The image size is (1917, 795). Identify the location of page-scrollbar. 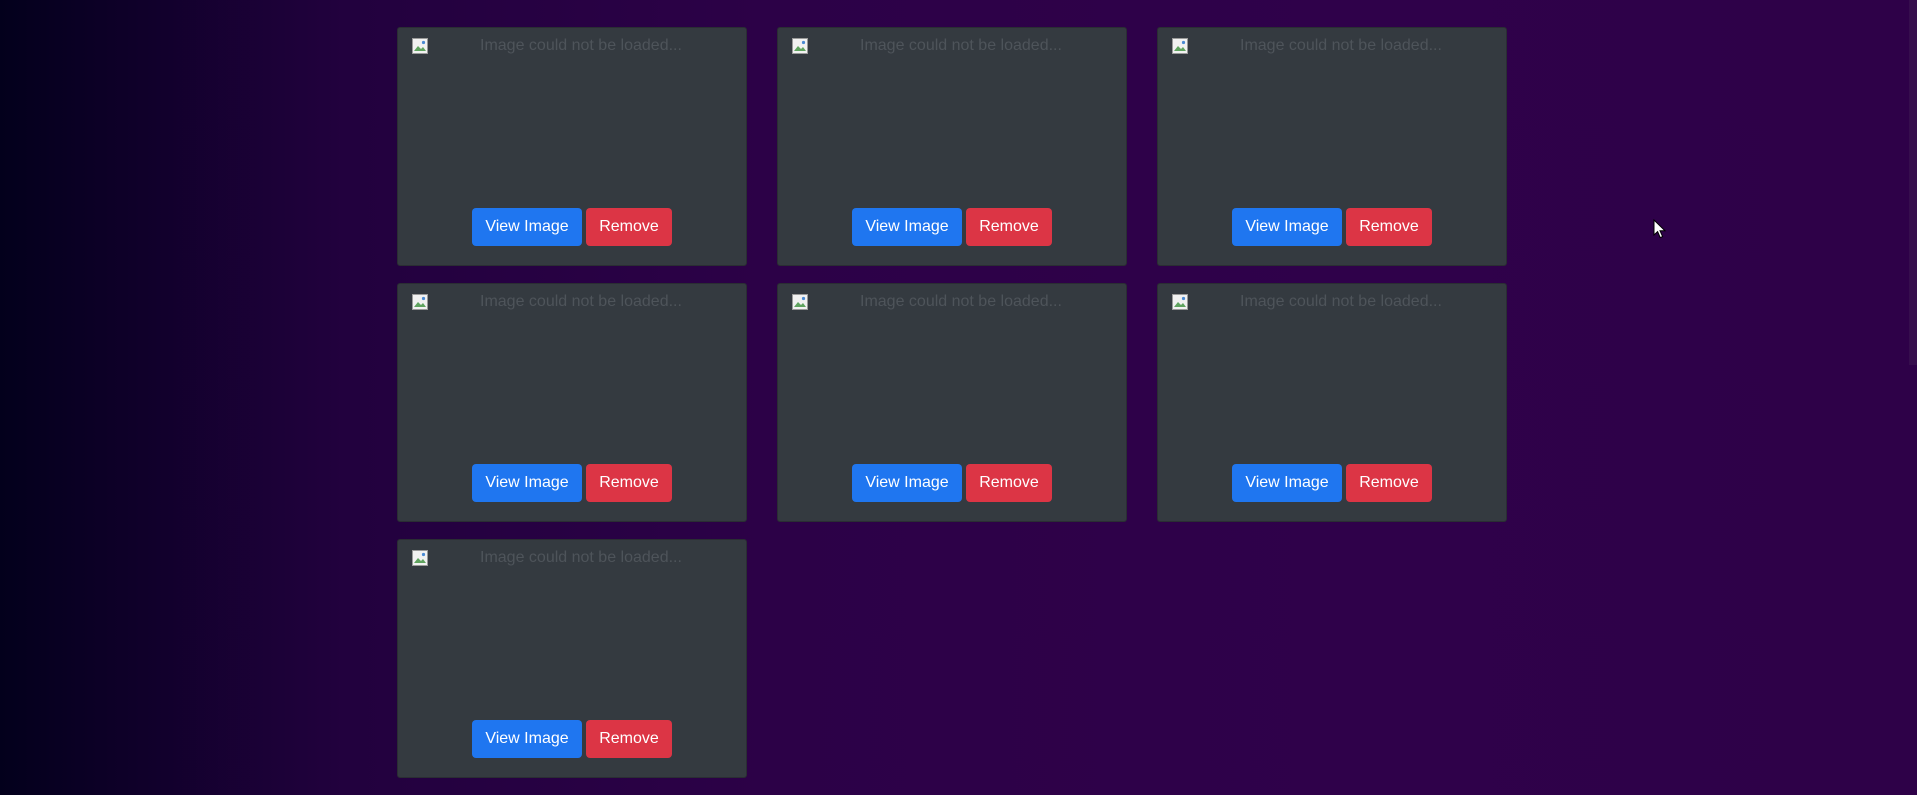
(1913, 397).